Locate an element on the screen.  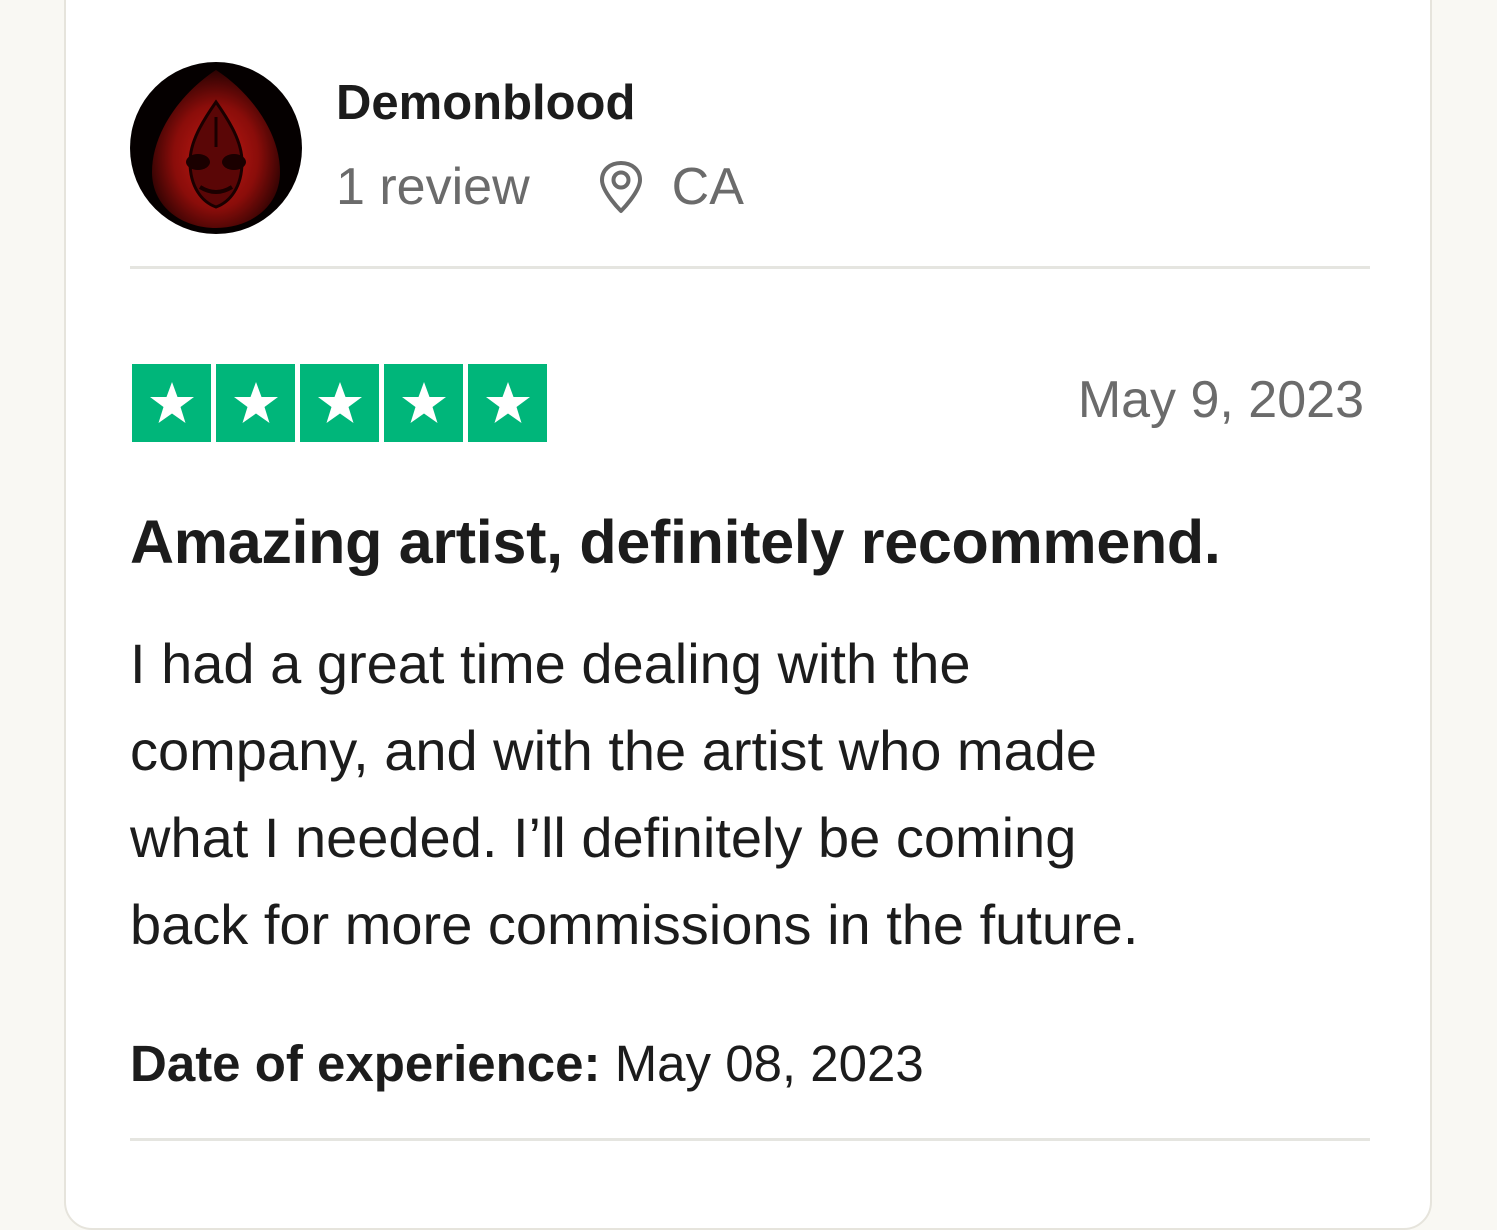
date-of-experience: Date of experience: May 08, 2023 is located at coordinates (527, 1063).